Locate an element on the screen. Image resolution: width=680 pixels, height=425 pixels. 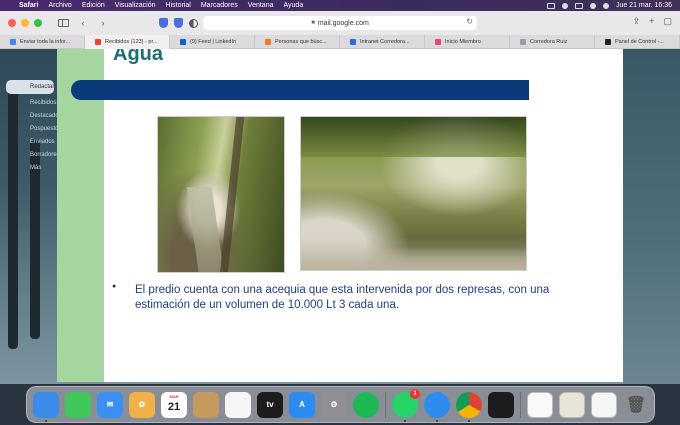
browser-toolbar: ‹ › ■ mail.google.com ↻ ⇪ + ▢ is located at coordinates (340, 23).